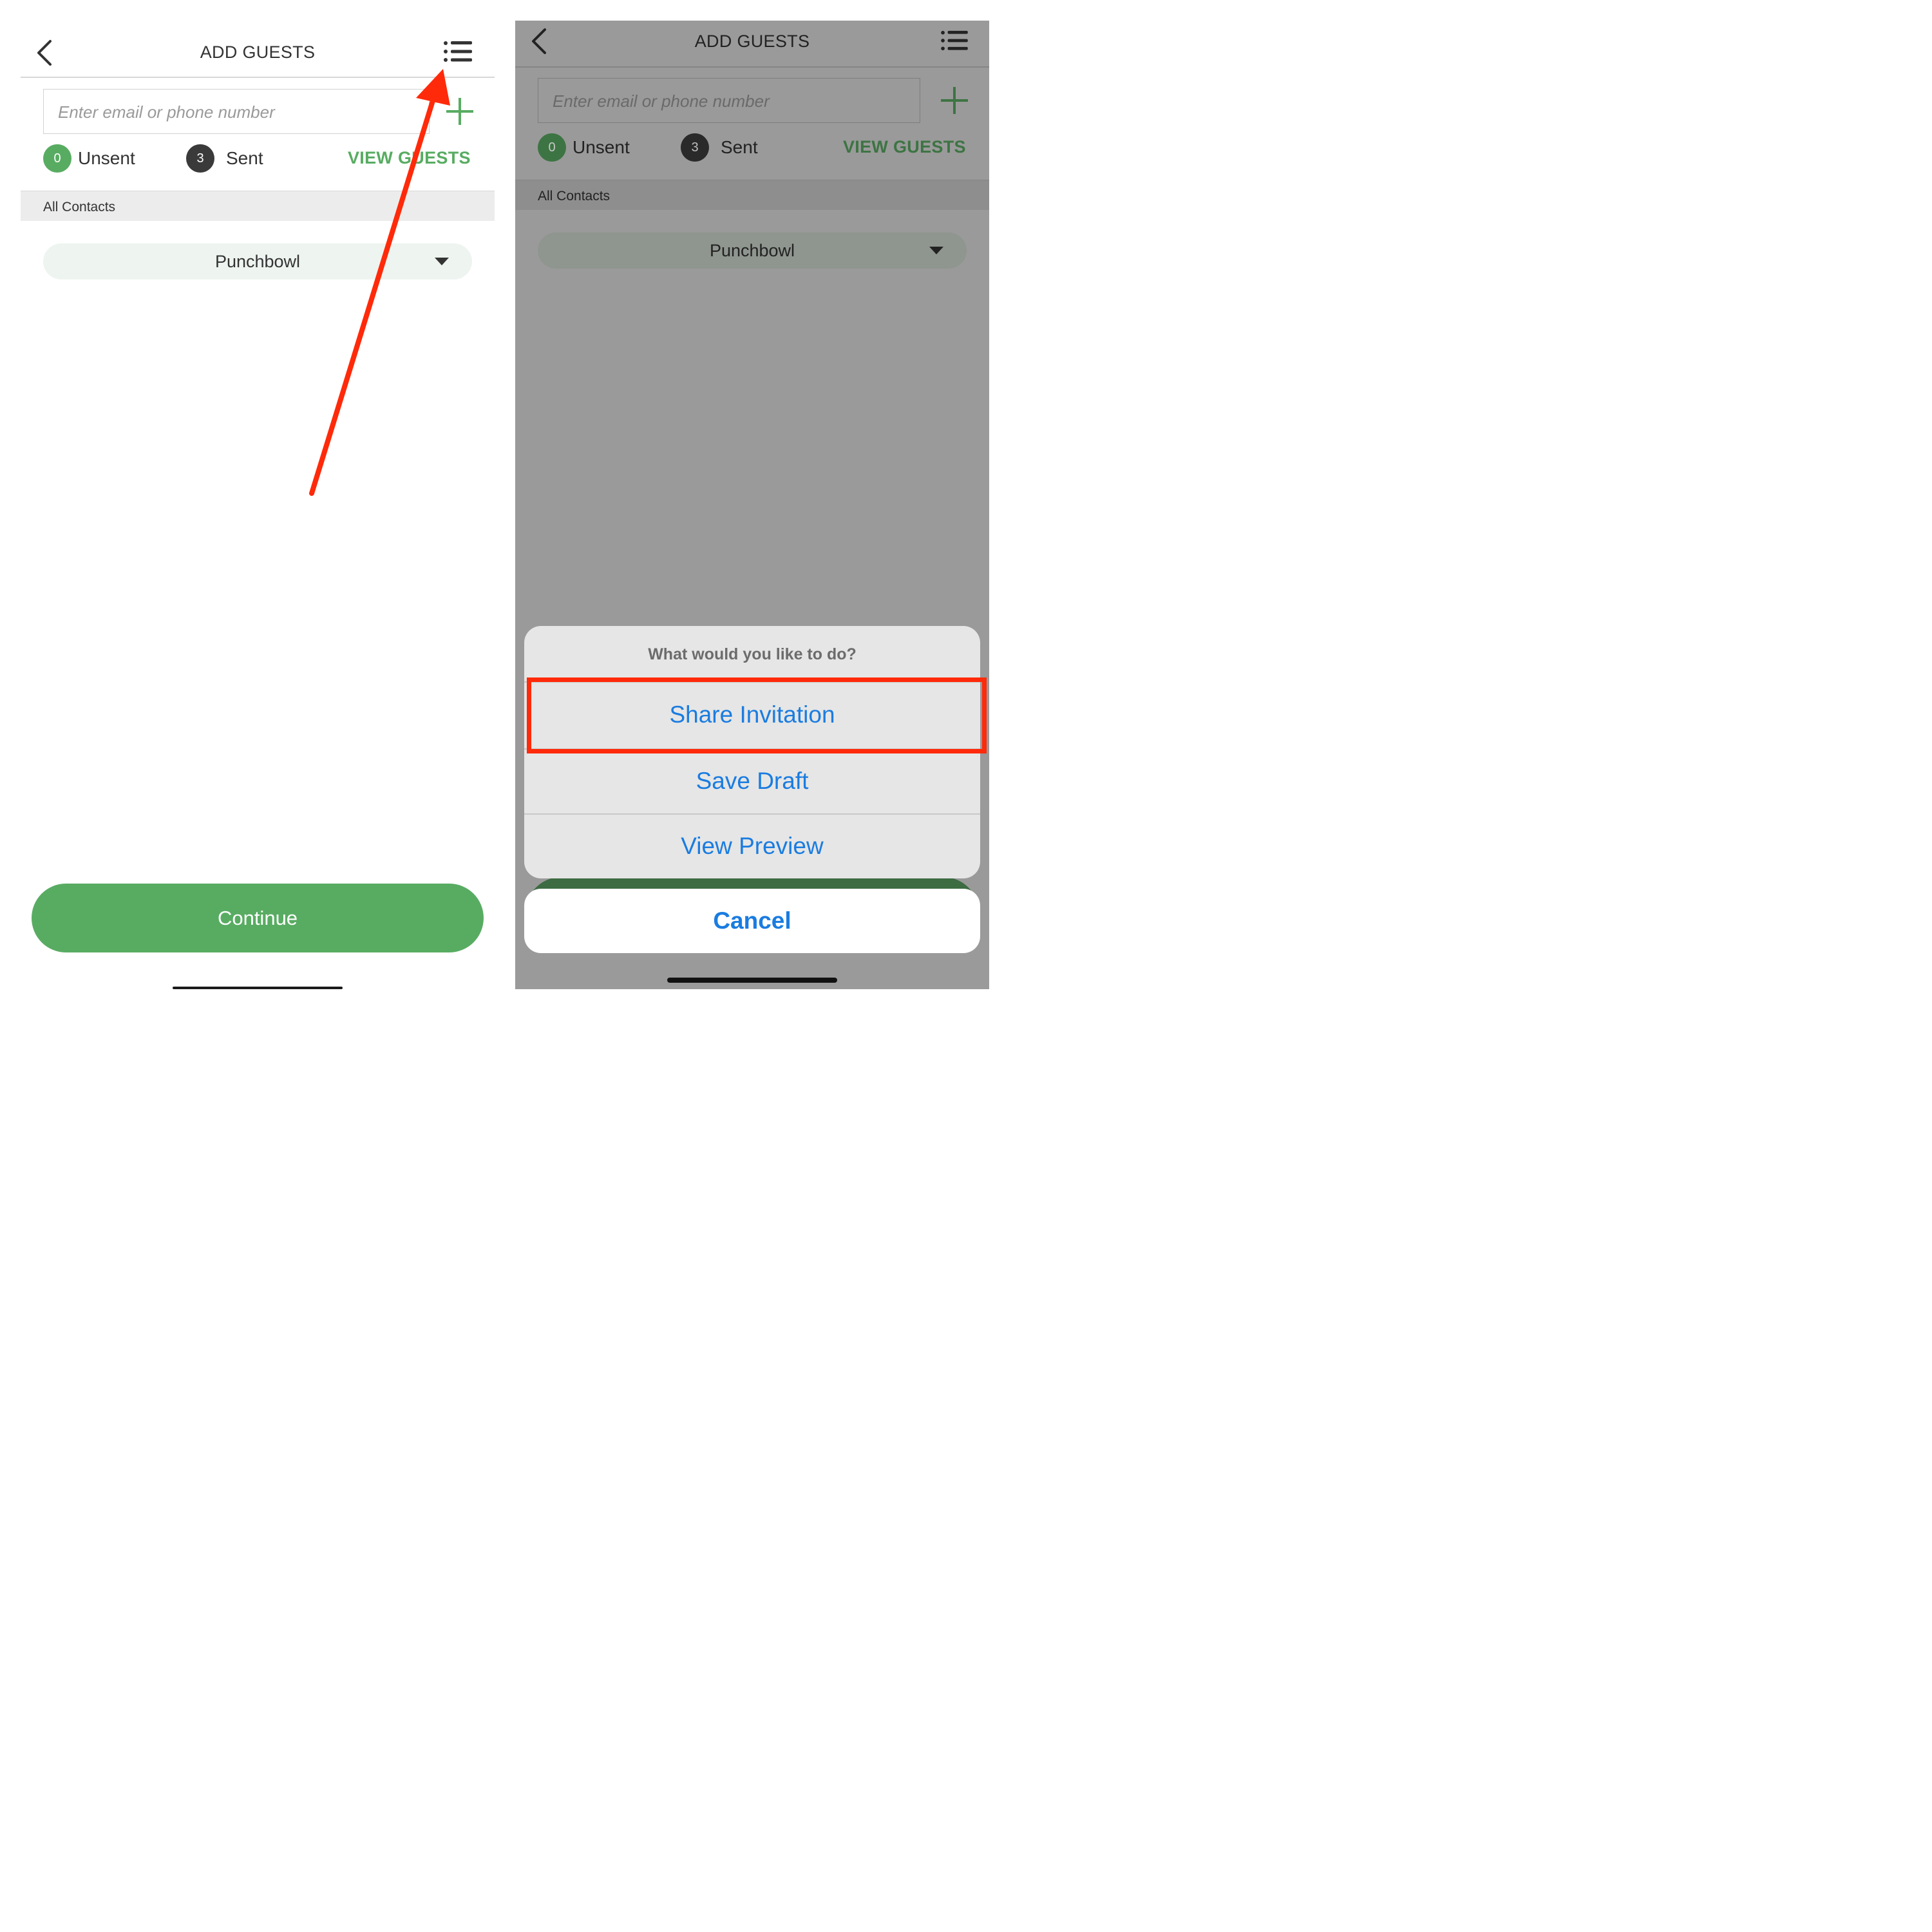 Image resolution: width=1932 pixels, height=1932 pixels. What do you see at coordinates (757, 715) in the screenshot?
I see `annotation-highlight-box` at bounding box center [757, 715].